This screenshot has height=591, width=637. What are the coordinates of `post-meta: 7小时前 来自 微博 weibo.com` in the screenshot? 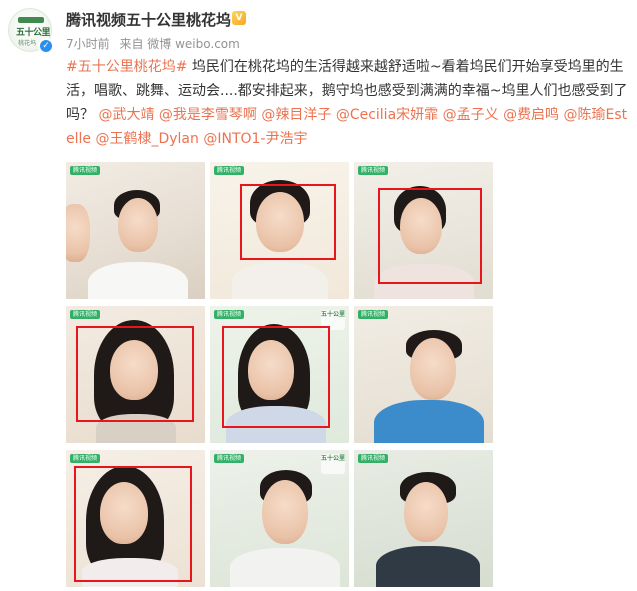 It's located at (156, 43).